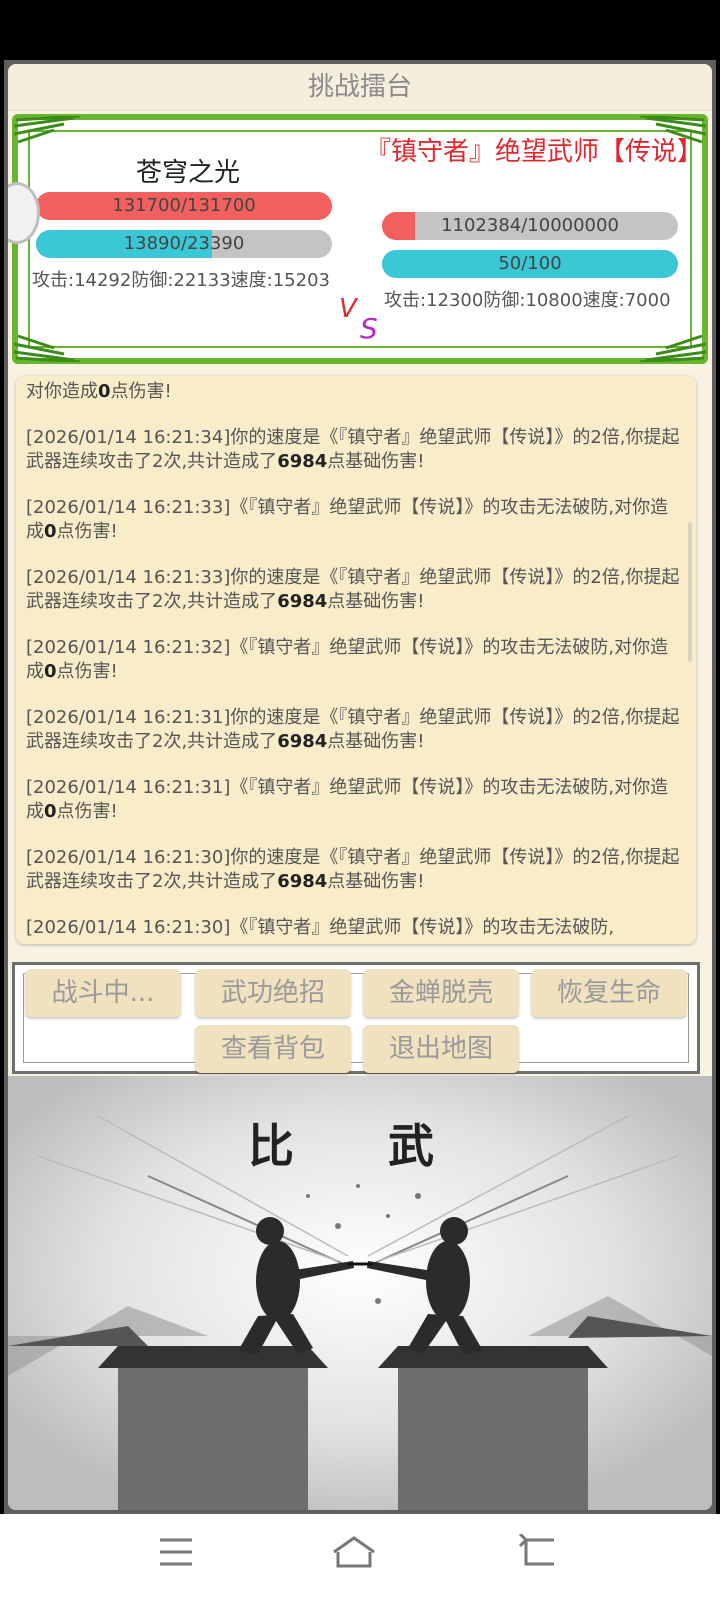 Image resolution: width=720 pixels, height=1600 pixels. What do you see at coordinates (369, 328) in the screenshot?
I see `vs-letter-s: S` at bounding box center [369, 328].